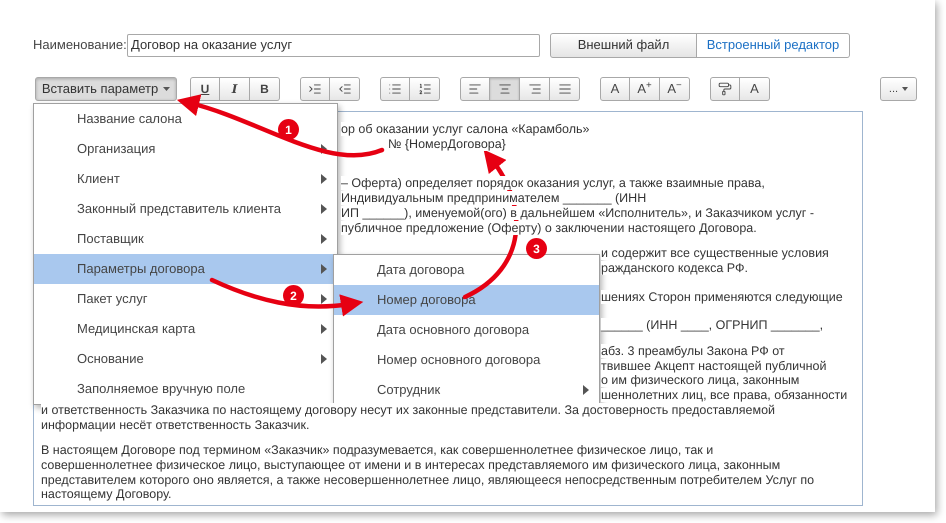 The image size is (946, 523). What do you see at coordinates (724, 395) in the screenshot?
I see `document-text: шеннолетних лиц, все права, обязанности` at bounding box center [724, 395].